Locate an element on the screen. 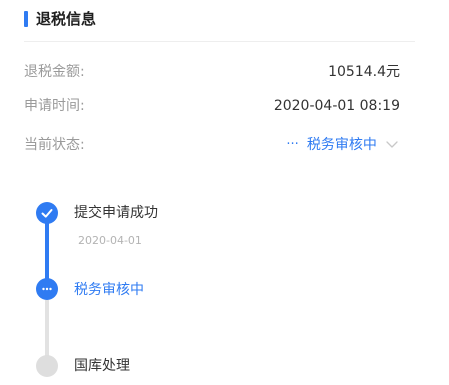 Image resolution: width=449 pixels, height=385 pixels. refund-amount-label: 退税金额: is located at coordinates (54, 72).